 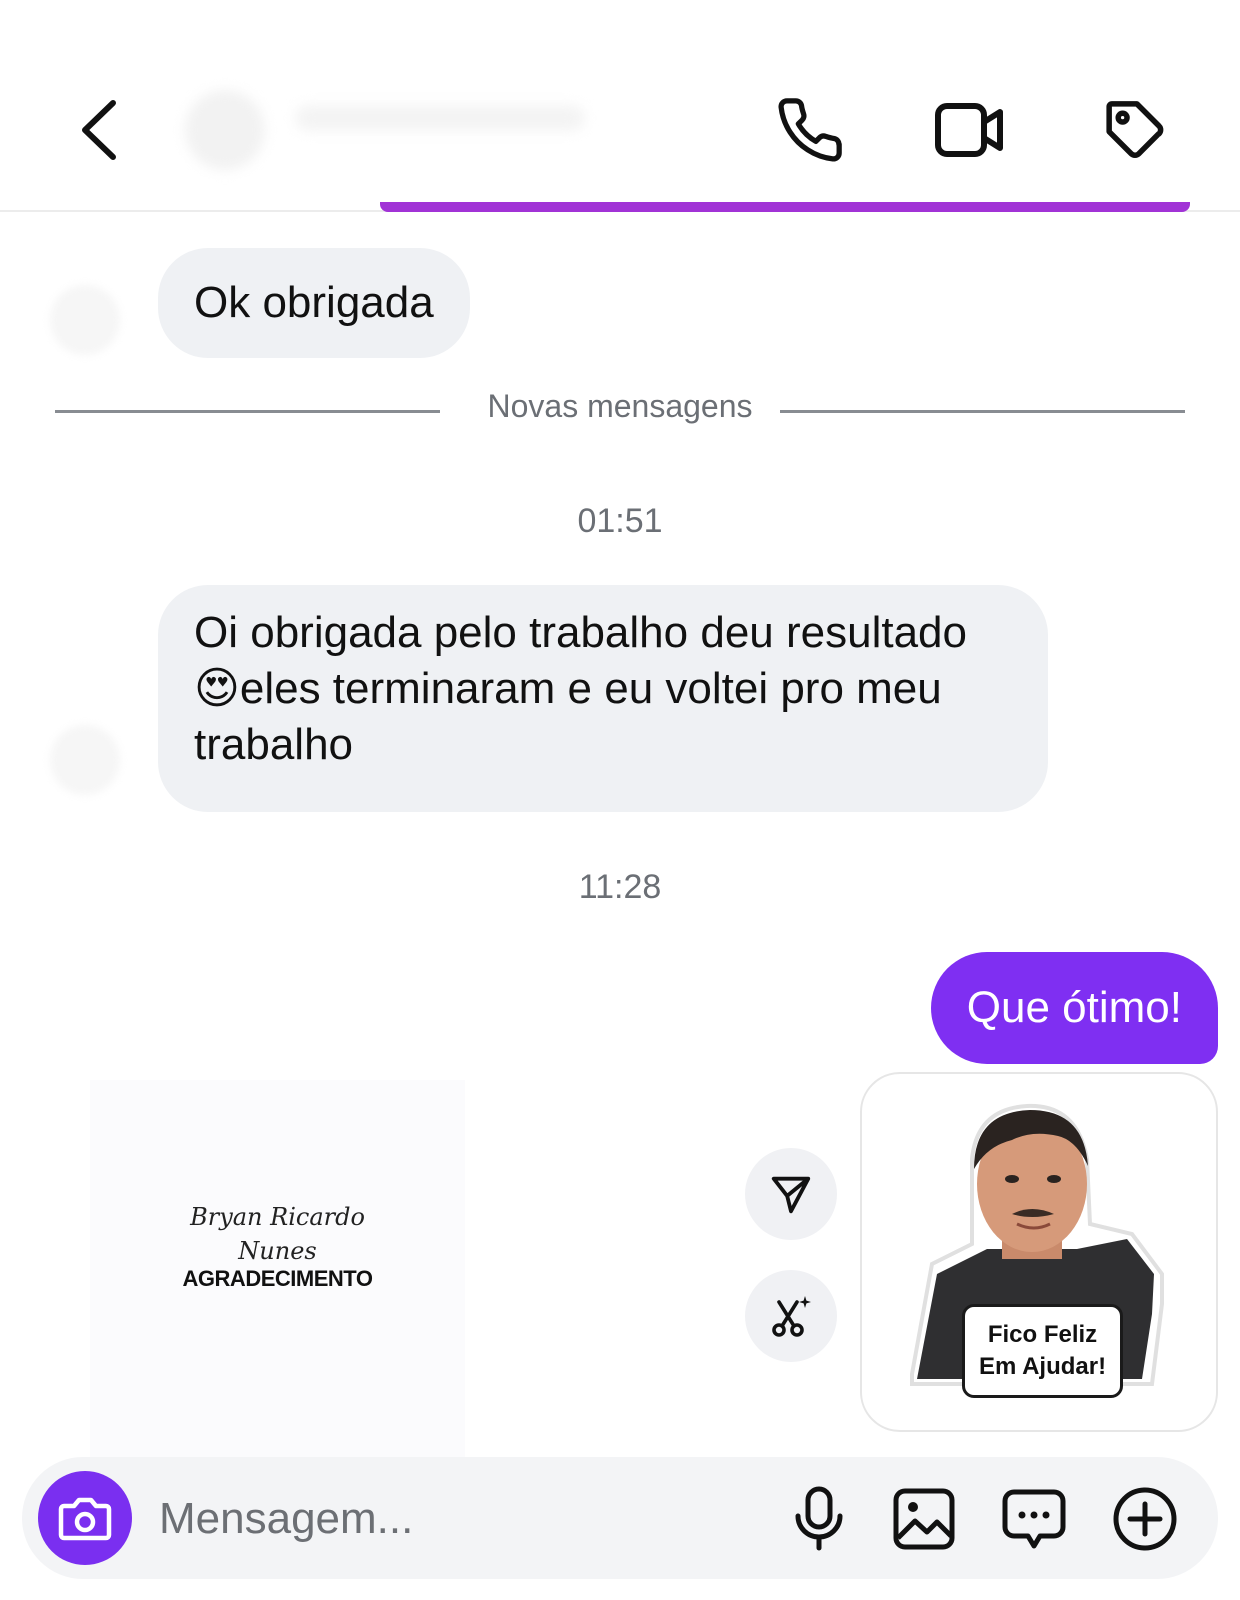 What do you see at coordinates (440, 118) in the screenshot?
I see `contact-name-blurred` at bounding box center [440, 118].